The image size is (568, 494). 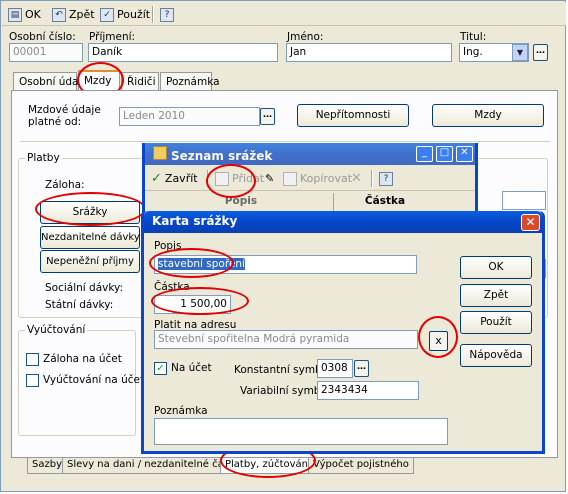 What do you see at coordinates (64, 110) in the screenshot?
I see `period-label-1: Mzdové údaje` at bounding box center [64, 110].